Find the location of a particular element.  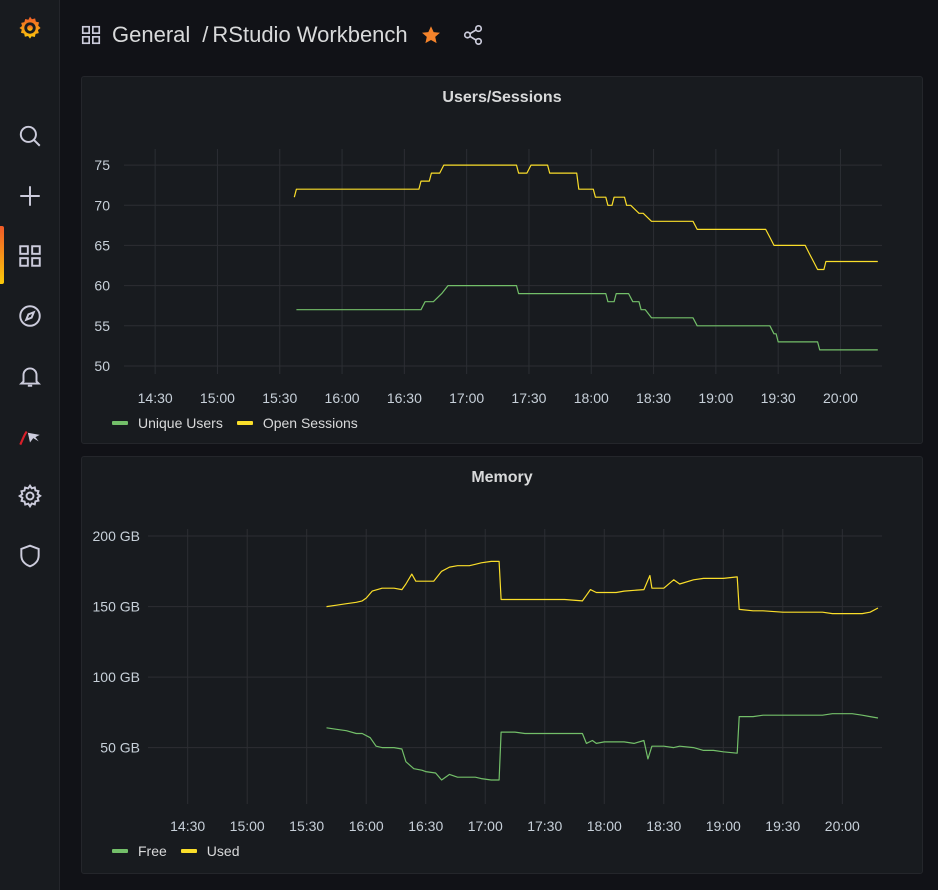

legend: Free Used is located at coordinates (182, 851).